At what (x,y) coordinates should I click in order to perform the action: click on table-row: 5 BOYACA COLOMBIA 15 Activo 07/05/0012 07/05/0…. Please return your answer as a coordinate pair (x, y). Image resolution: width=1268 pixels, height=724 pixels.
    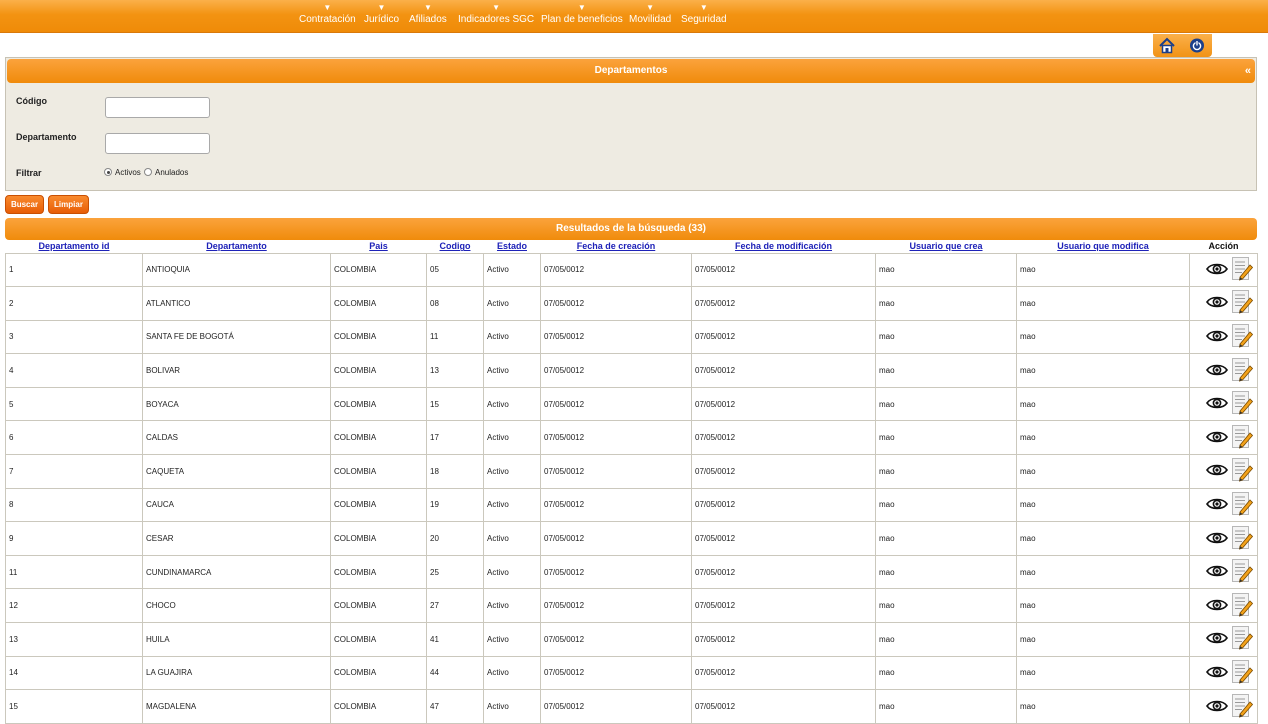
    Looking at the image, I should click on (631, 404).